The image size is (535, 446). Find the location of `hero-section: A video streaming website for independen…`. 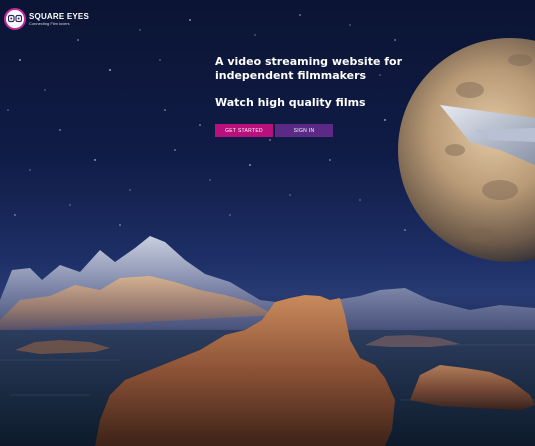

hero-section: A video streaming website for independen… is located at coordinates (325, 96).